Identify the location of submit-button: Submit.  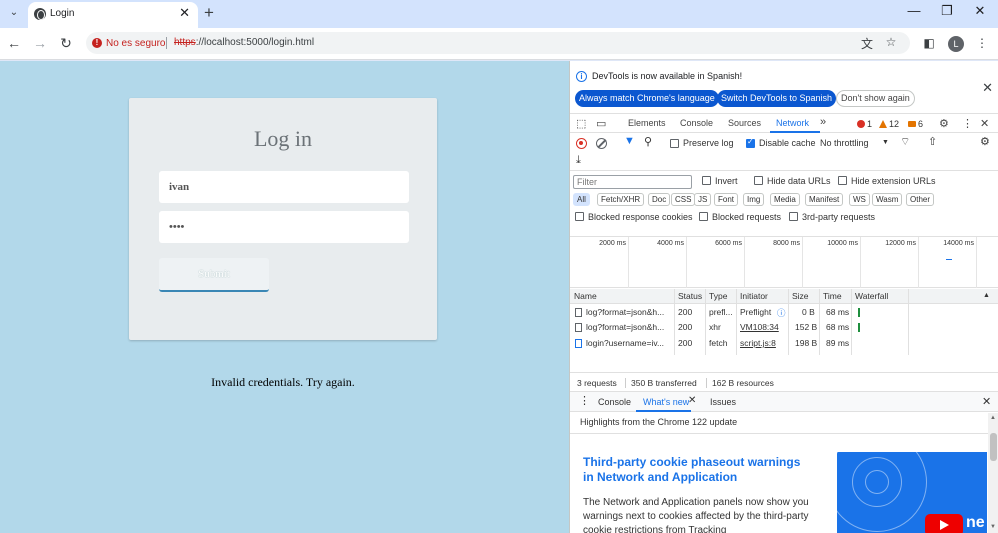
(214, 275).